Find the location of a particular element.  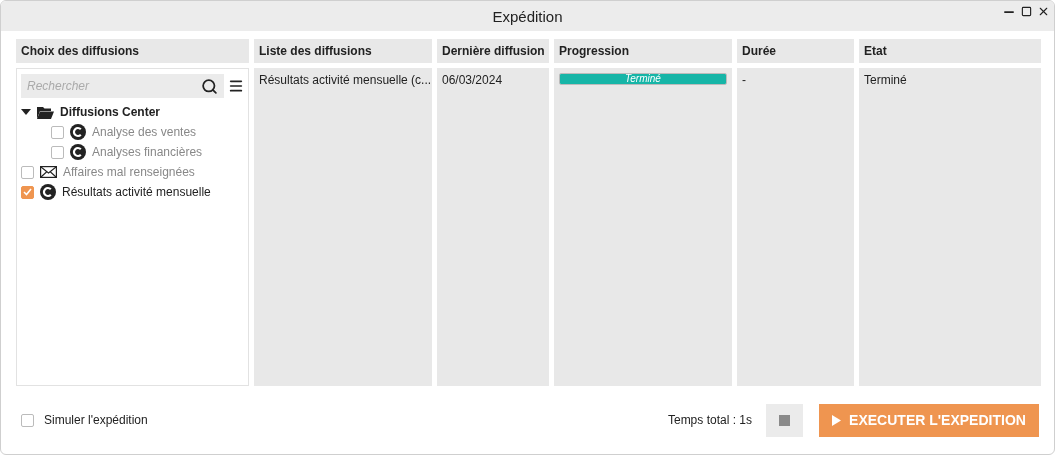

column-header: Etat is located at coordinates (950, 51).